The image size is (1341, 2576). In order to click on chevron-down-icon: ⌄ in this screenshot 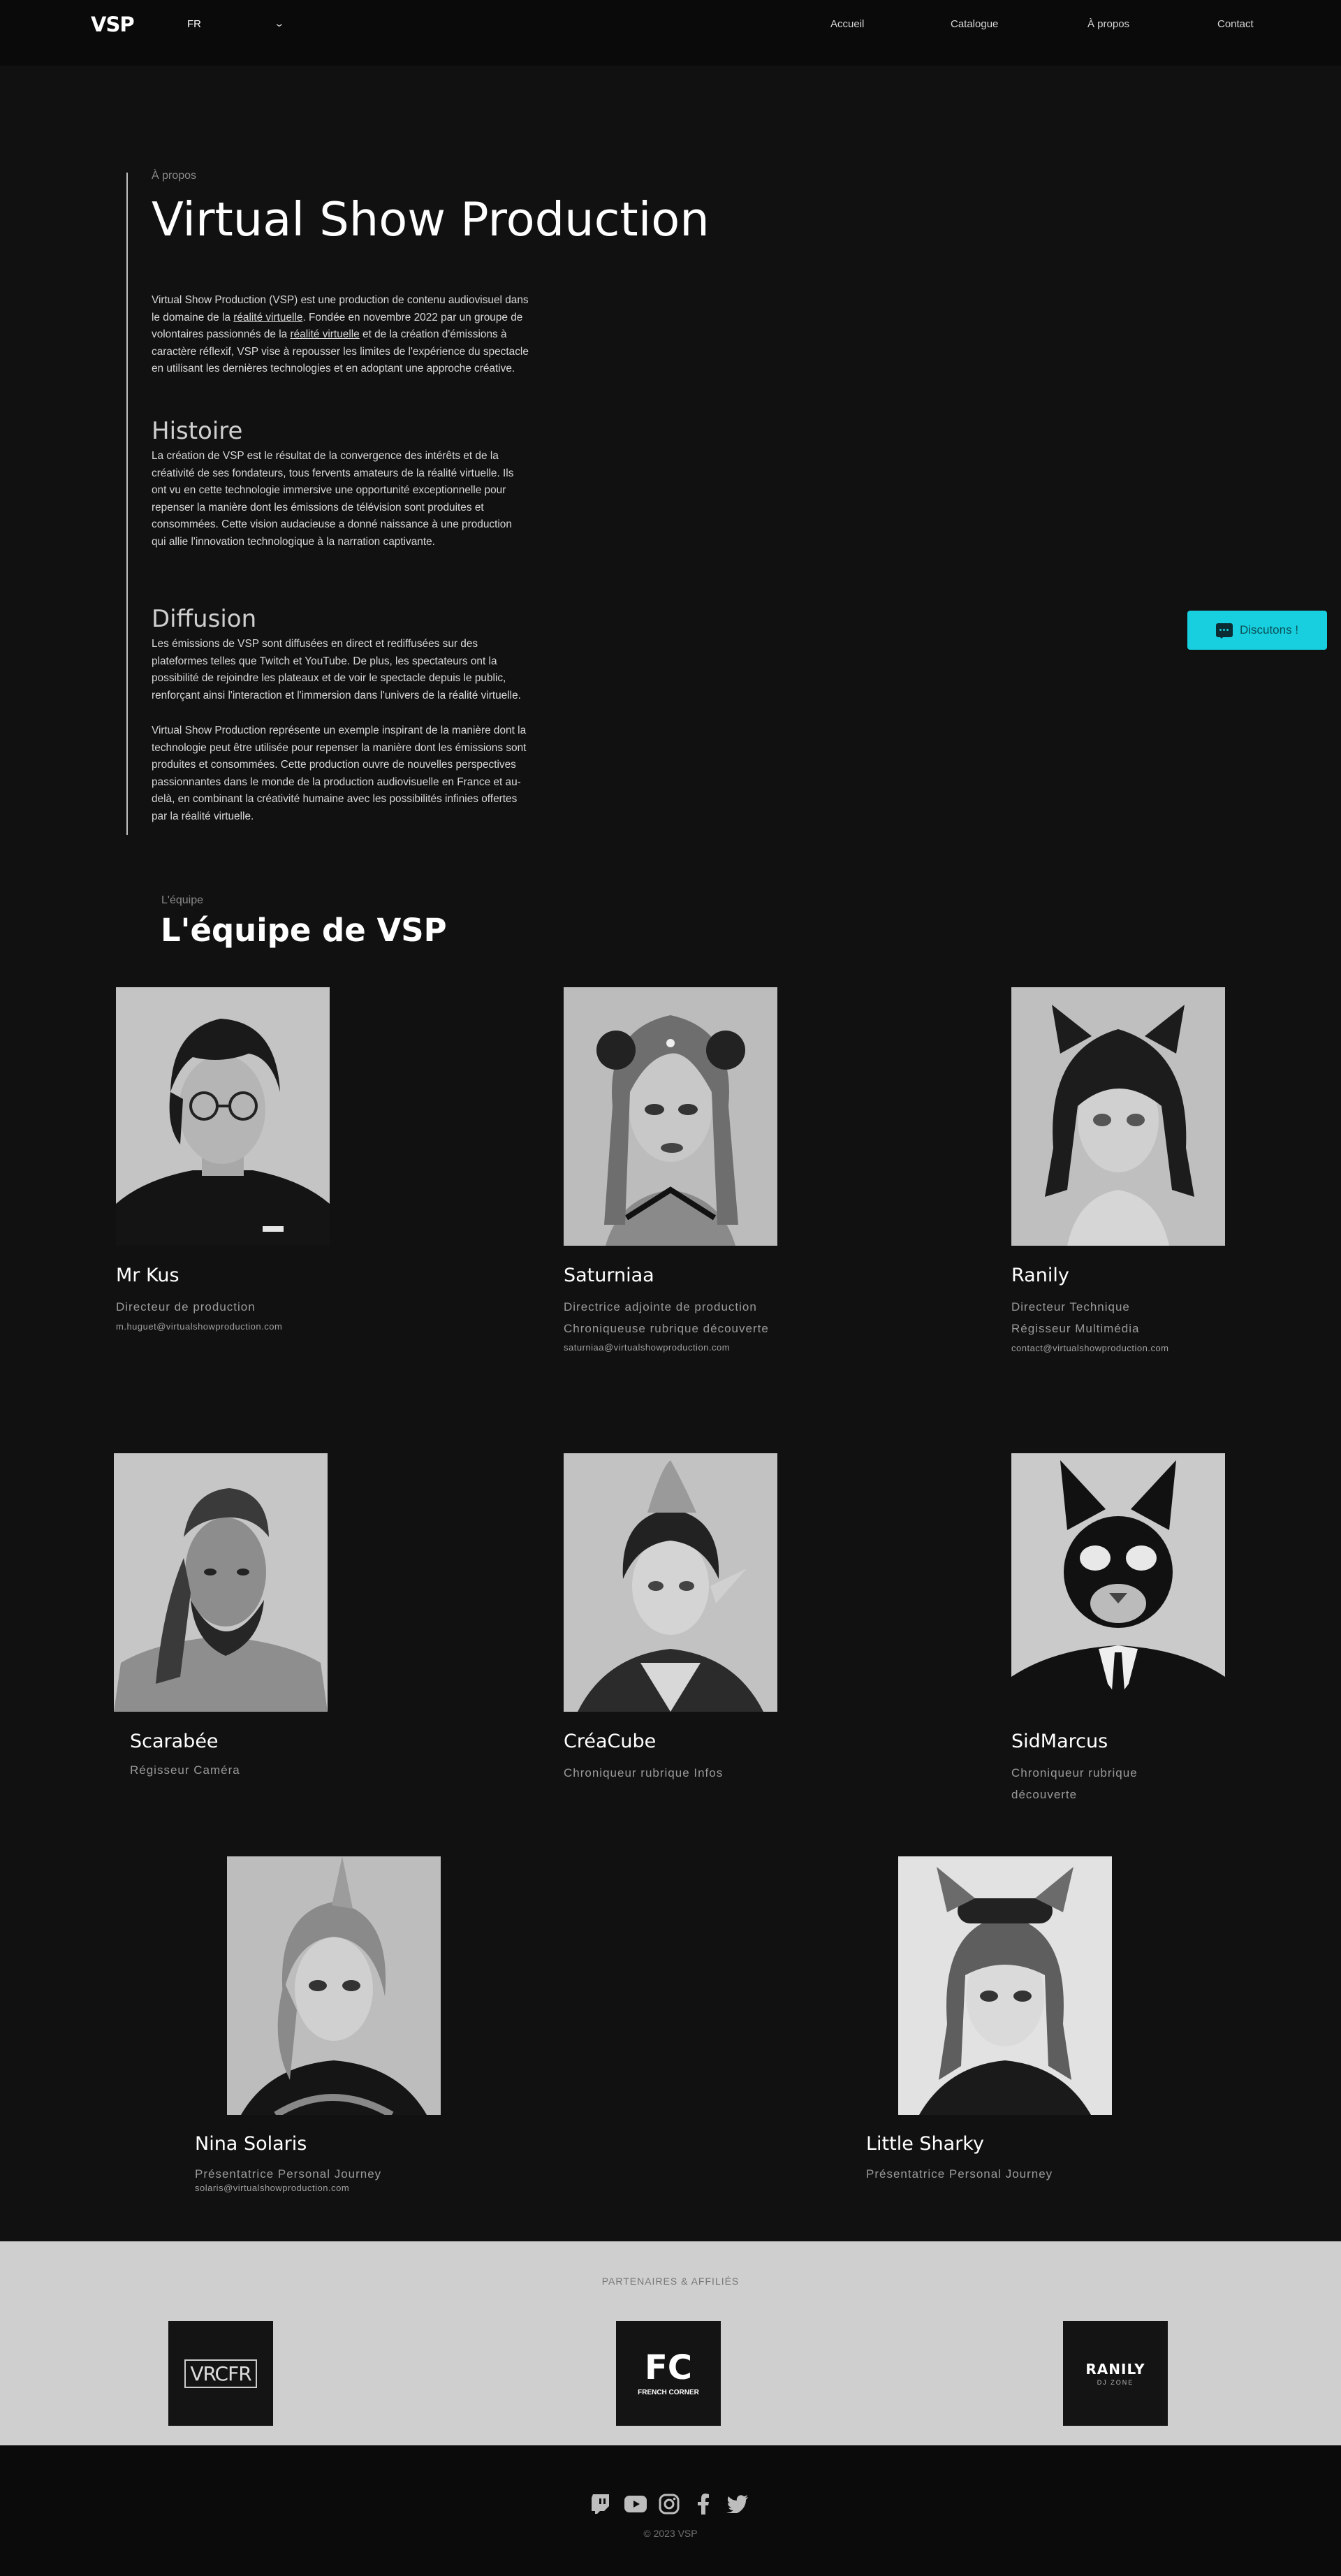, I will do `click(280, 23)`.